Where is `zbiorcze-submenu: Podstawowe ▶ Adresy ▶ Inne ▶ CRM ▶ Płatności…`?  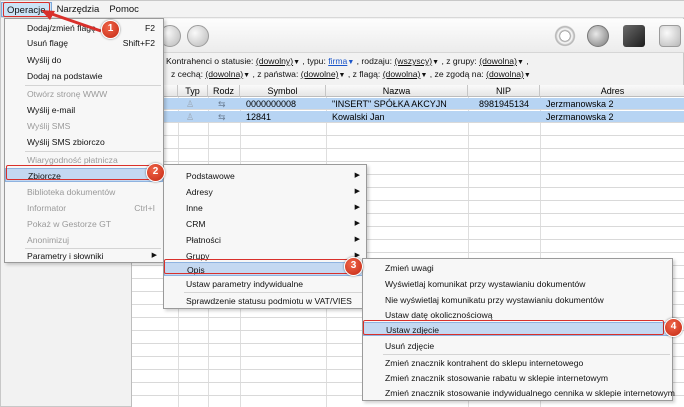 zbiorcze-submenu: Podstawowe ▶ Adresy ▶ Inne ▶ CRM ▶ Płatności… is located at coordinates (265, 236).